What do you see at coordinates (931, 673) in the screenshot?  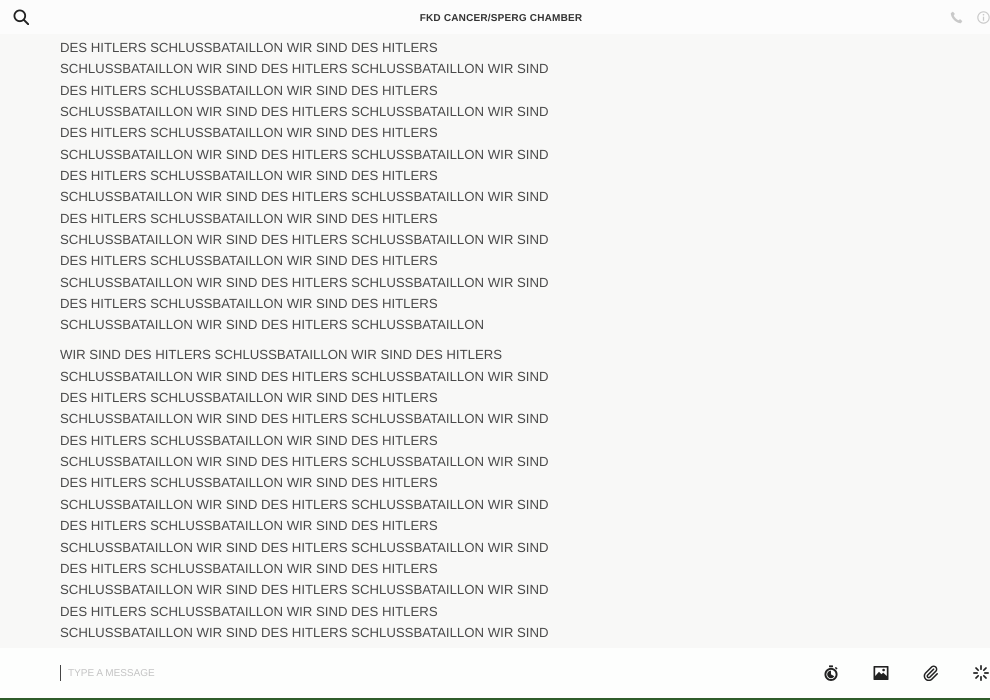 I see `paperclip-icon` at bounding box center [931, 673].